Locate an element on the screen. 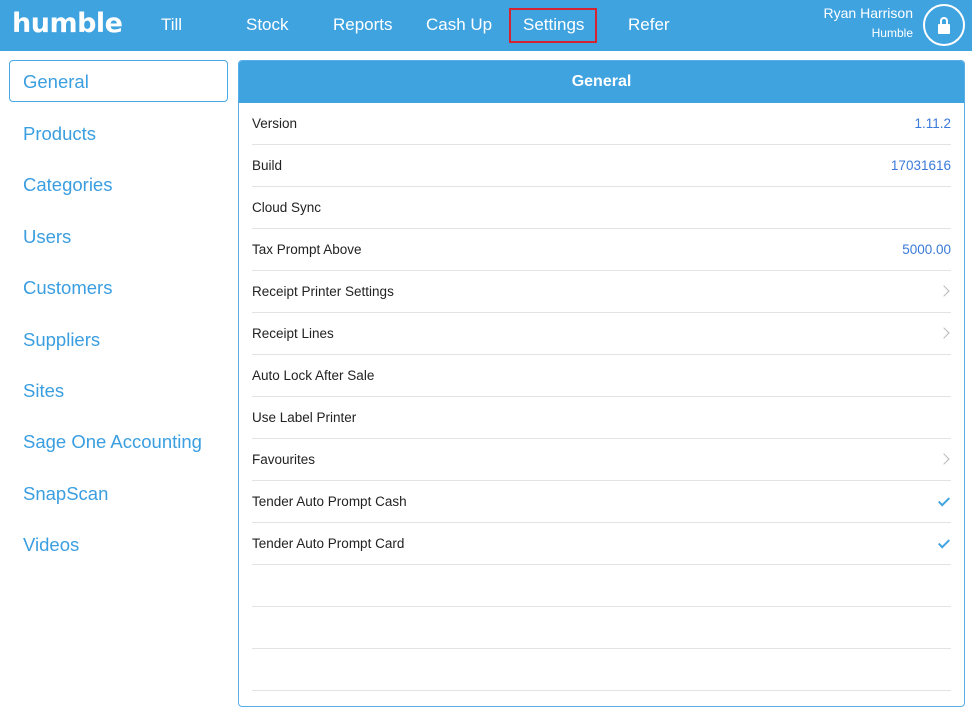 This screenshot has height=710, width=972. row-label: Version is located at coordinates (275, 123).